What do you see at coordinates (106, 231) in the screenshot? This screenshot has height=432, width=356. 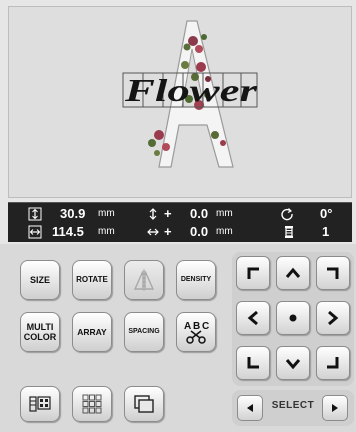 I see `width-unit: mm` at bounding box center [106, 231].